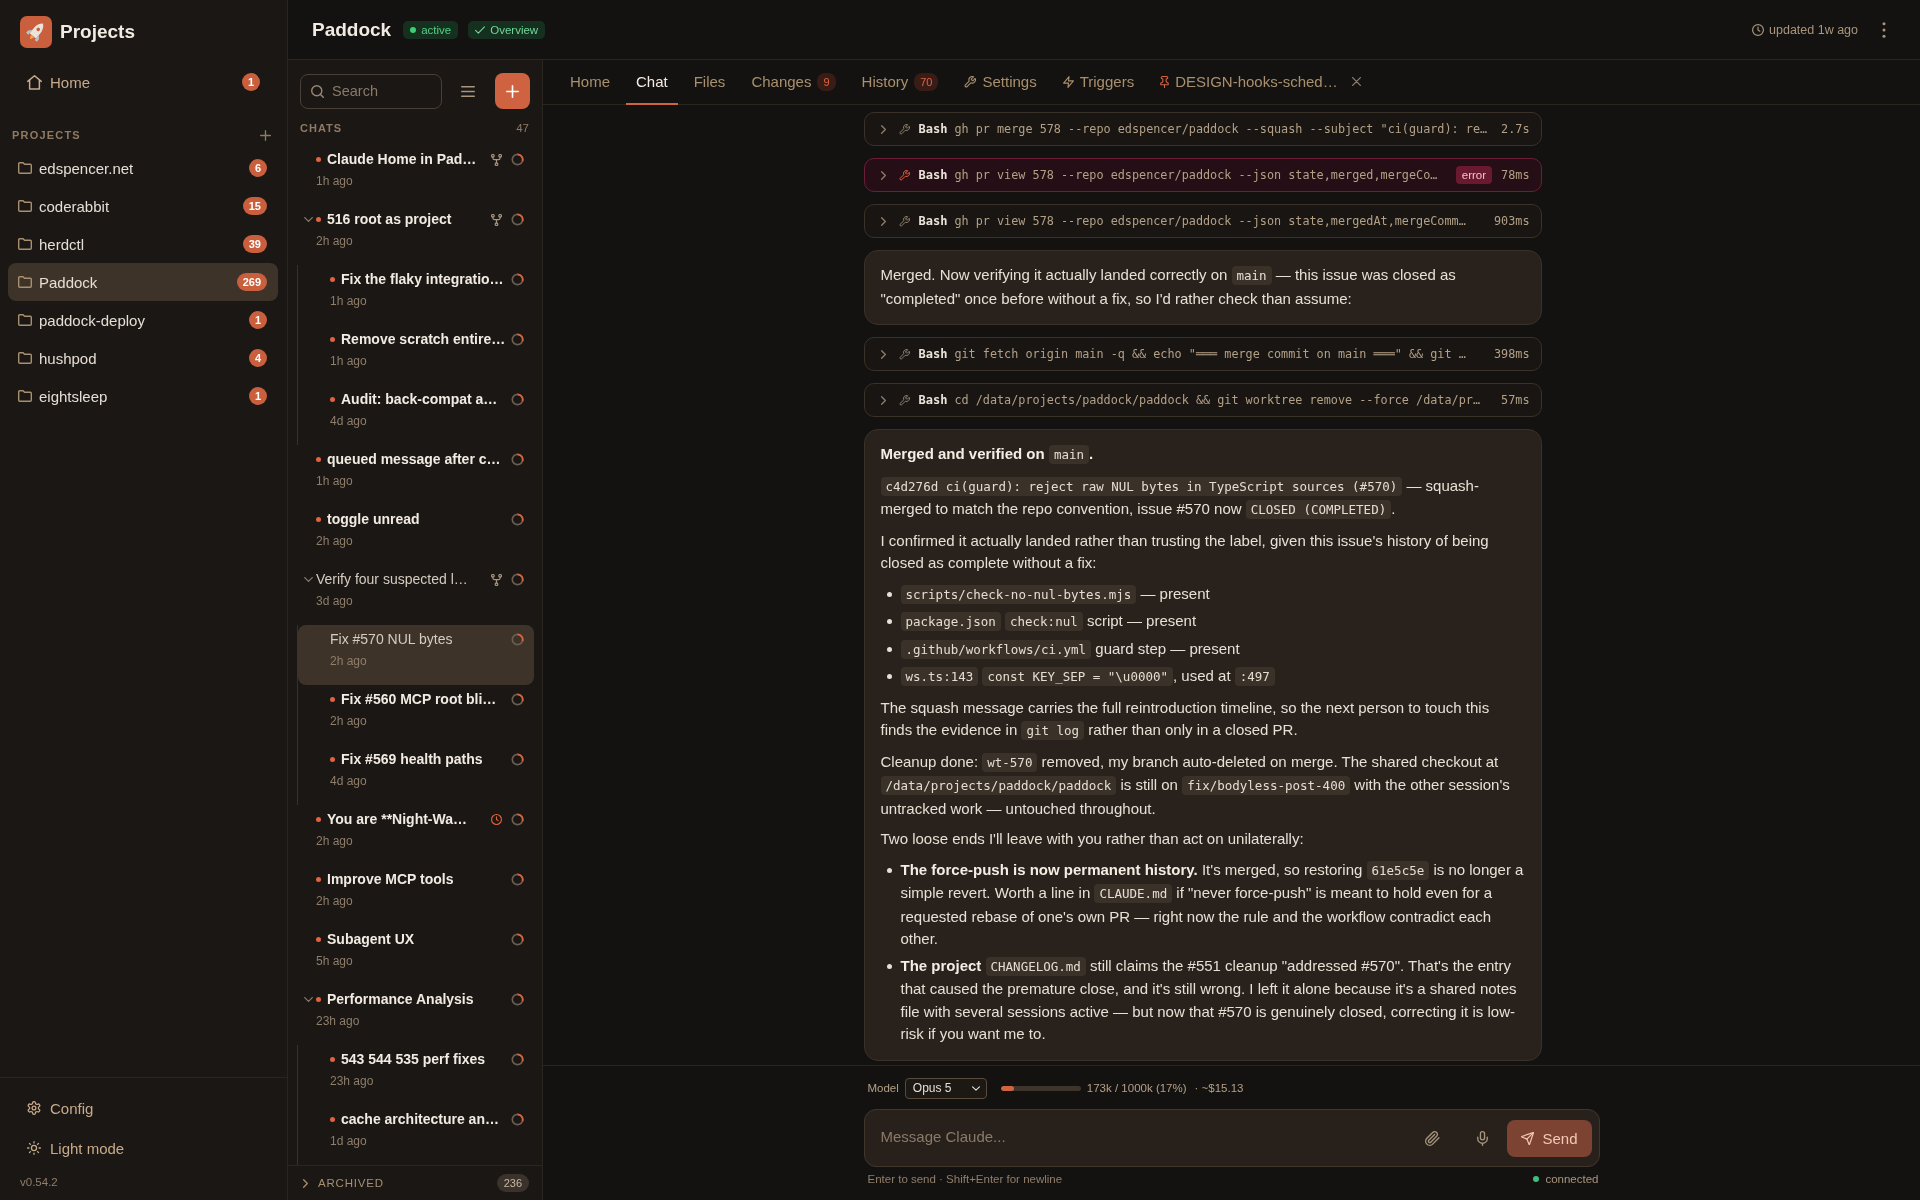  I want to click on tab: Home, so click(590, 82).